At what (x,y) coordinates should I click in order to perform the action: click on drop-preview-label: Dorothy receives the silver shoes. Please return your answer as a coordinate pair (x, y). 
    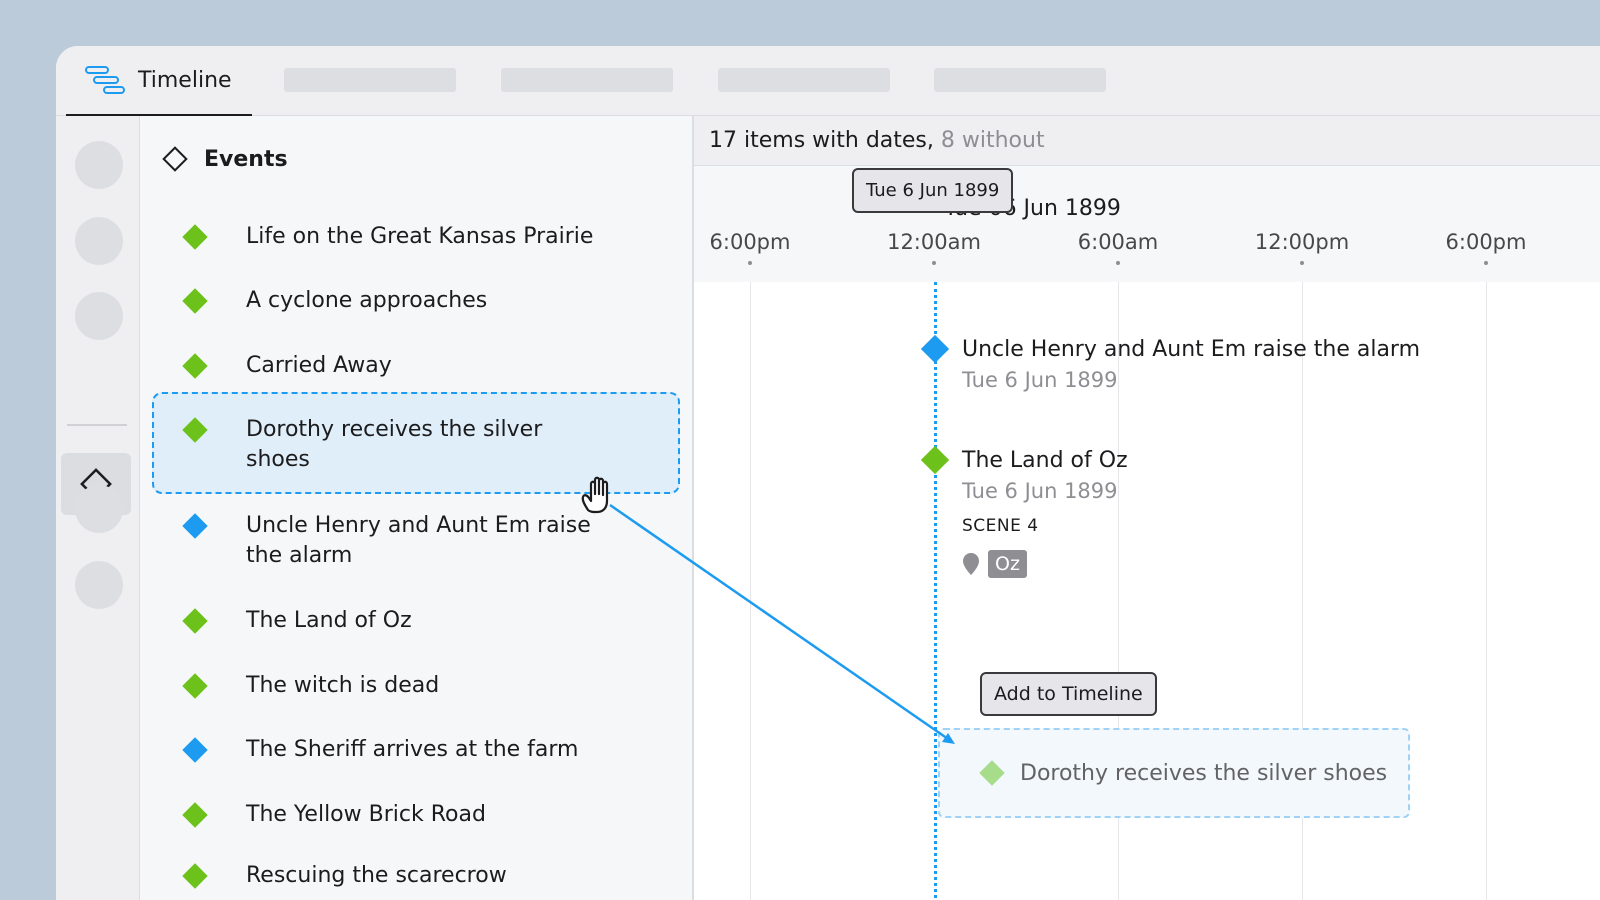
    Looking at the image, I should click on (1204, 773).